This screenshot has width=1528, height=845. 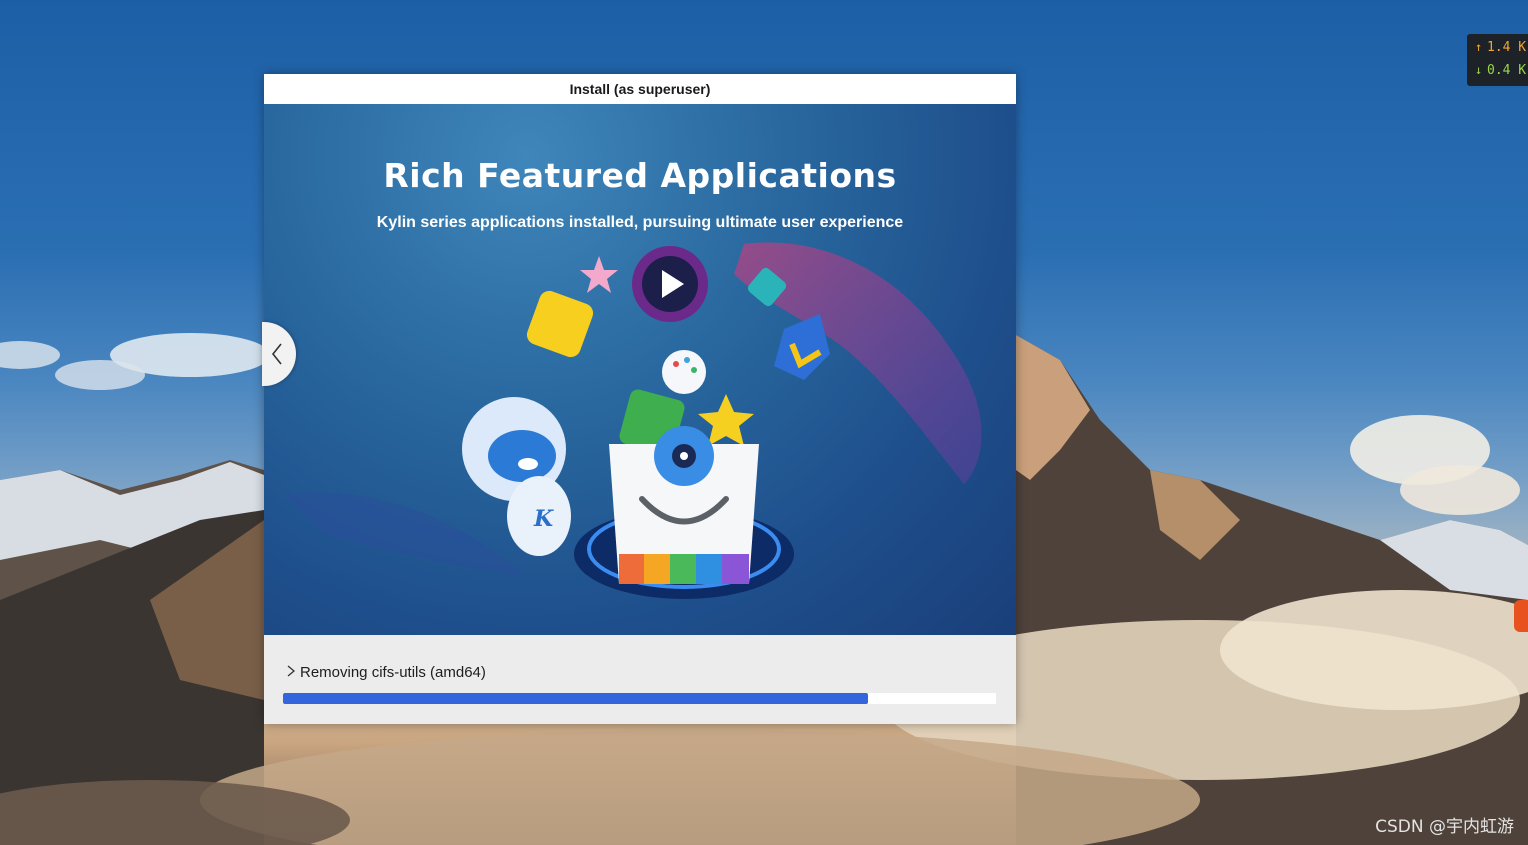 What do you see at coordinates (575, 698) in the screenshot?
I see `install-progress-fill` at bounding box center [575, 698].